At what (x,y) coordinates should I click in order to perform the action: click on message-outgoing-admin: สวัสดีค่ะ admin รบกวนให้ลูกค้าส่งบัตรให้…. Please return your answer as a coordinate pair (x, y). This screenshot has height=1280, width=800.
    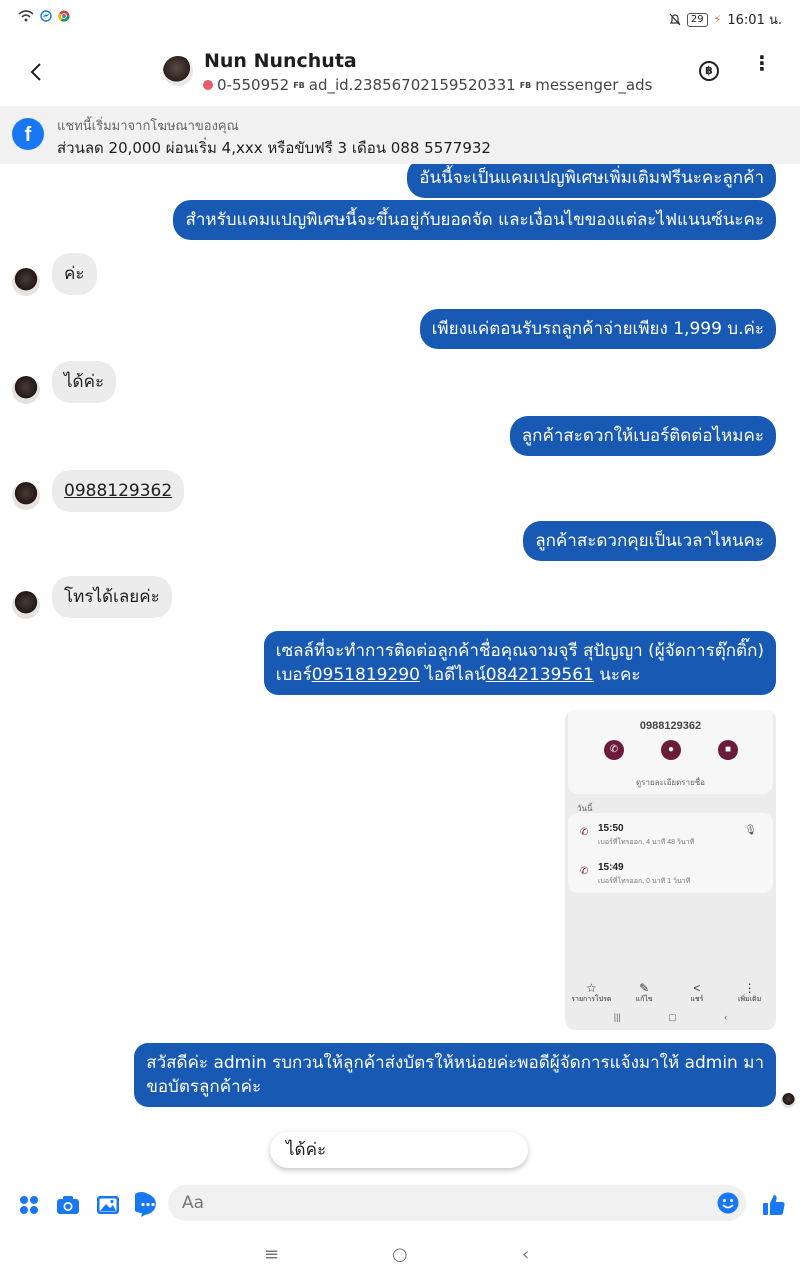
    Looking at the image, I should click on (455, 1075).